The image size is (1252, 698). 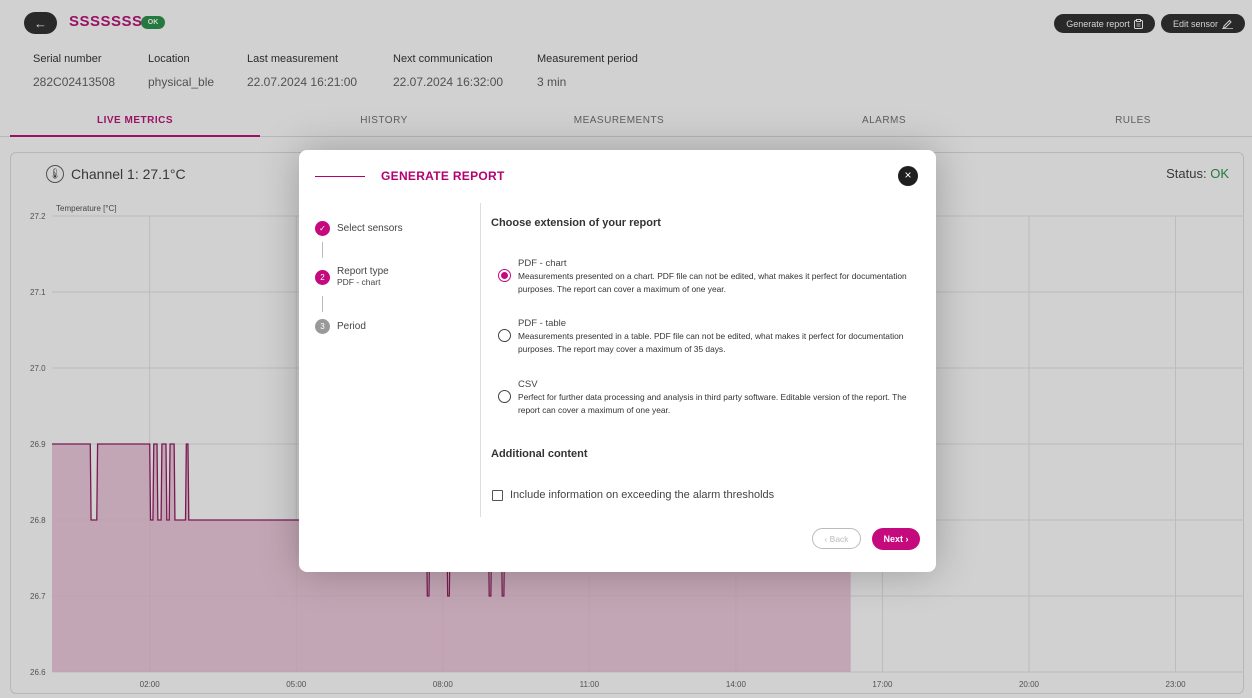 I want to click on step-number-badge: 3, so click(x=322, y=326).